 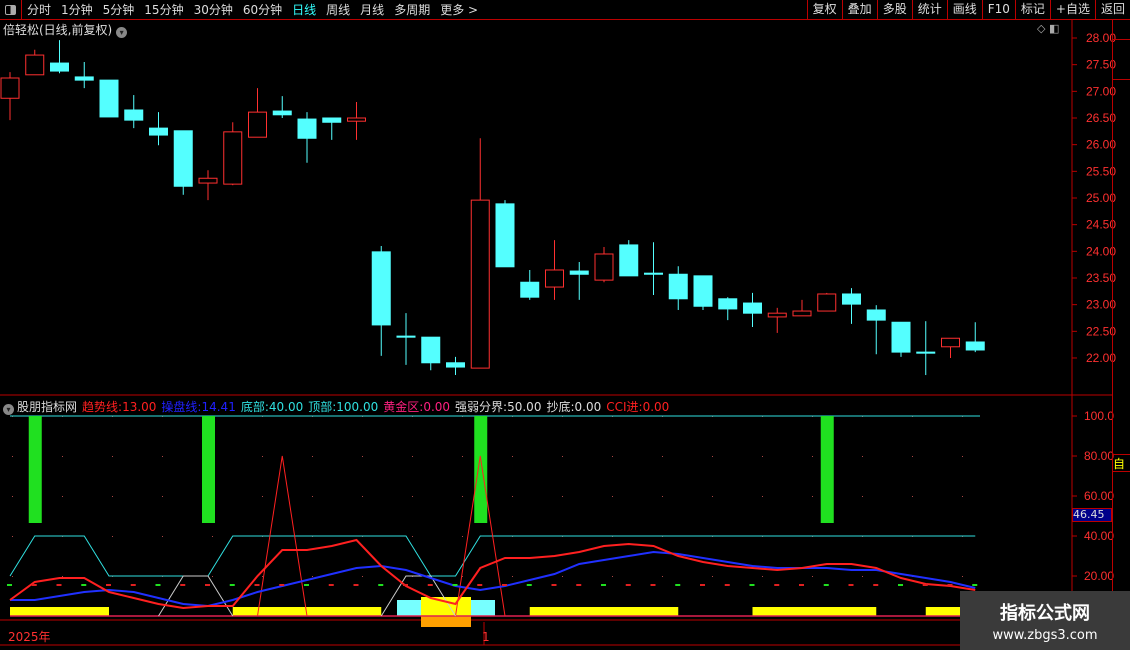 What do you see at coordinates (47, 407) in the screenshot?
I see `indicator-name: 股朋指标网` at bounding box center [47, 407].